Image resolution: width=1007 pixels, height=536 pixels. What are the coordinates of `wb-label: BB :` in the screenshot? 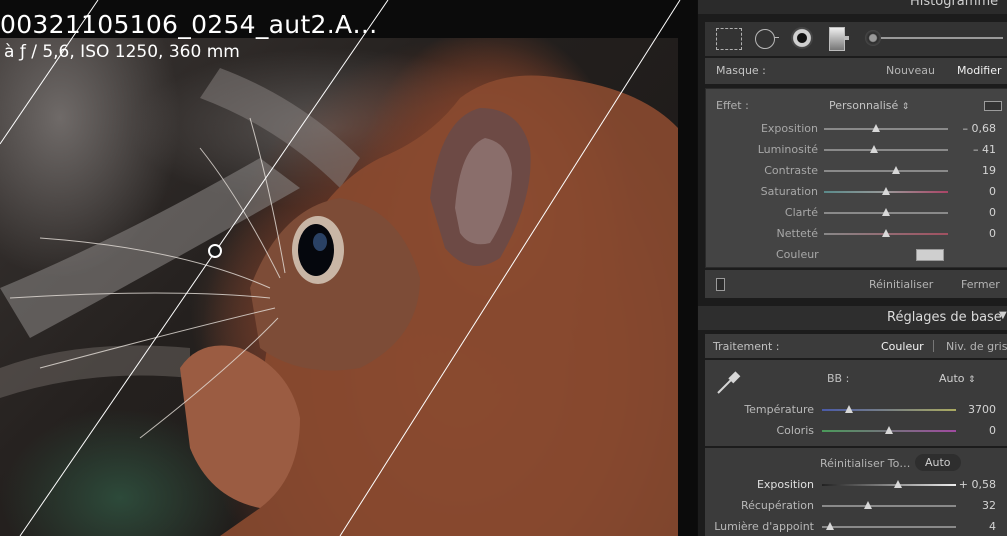 It's located at (838, 378).